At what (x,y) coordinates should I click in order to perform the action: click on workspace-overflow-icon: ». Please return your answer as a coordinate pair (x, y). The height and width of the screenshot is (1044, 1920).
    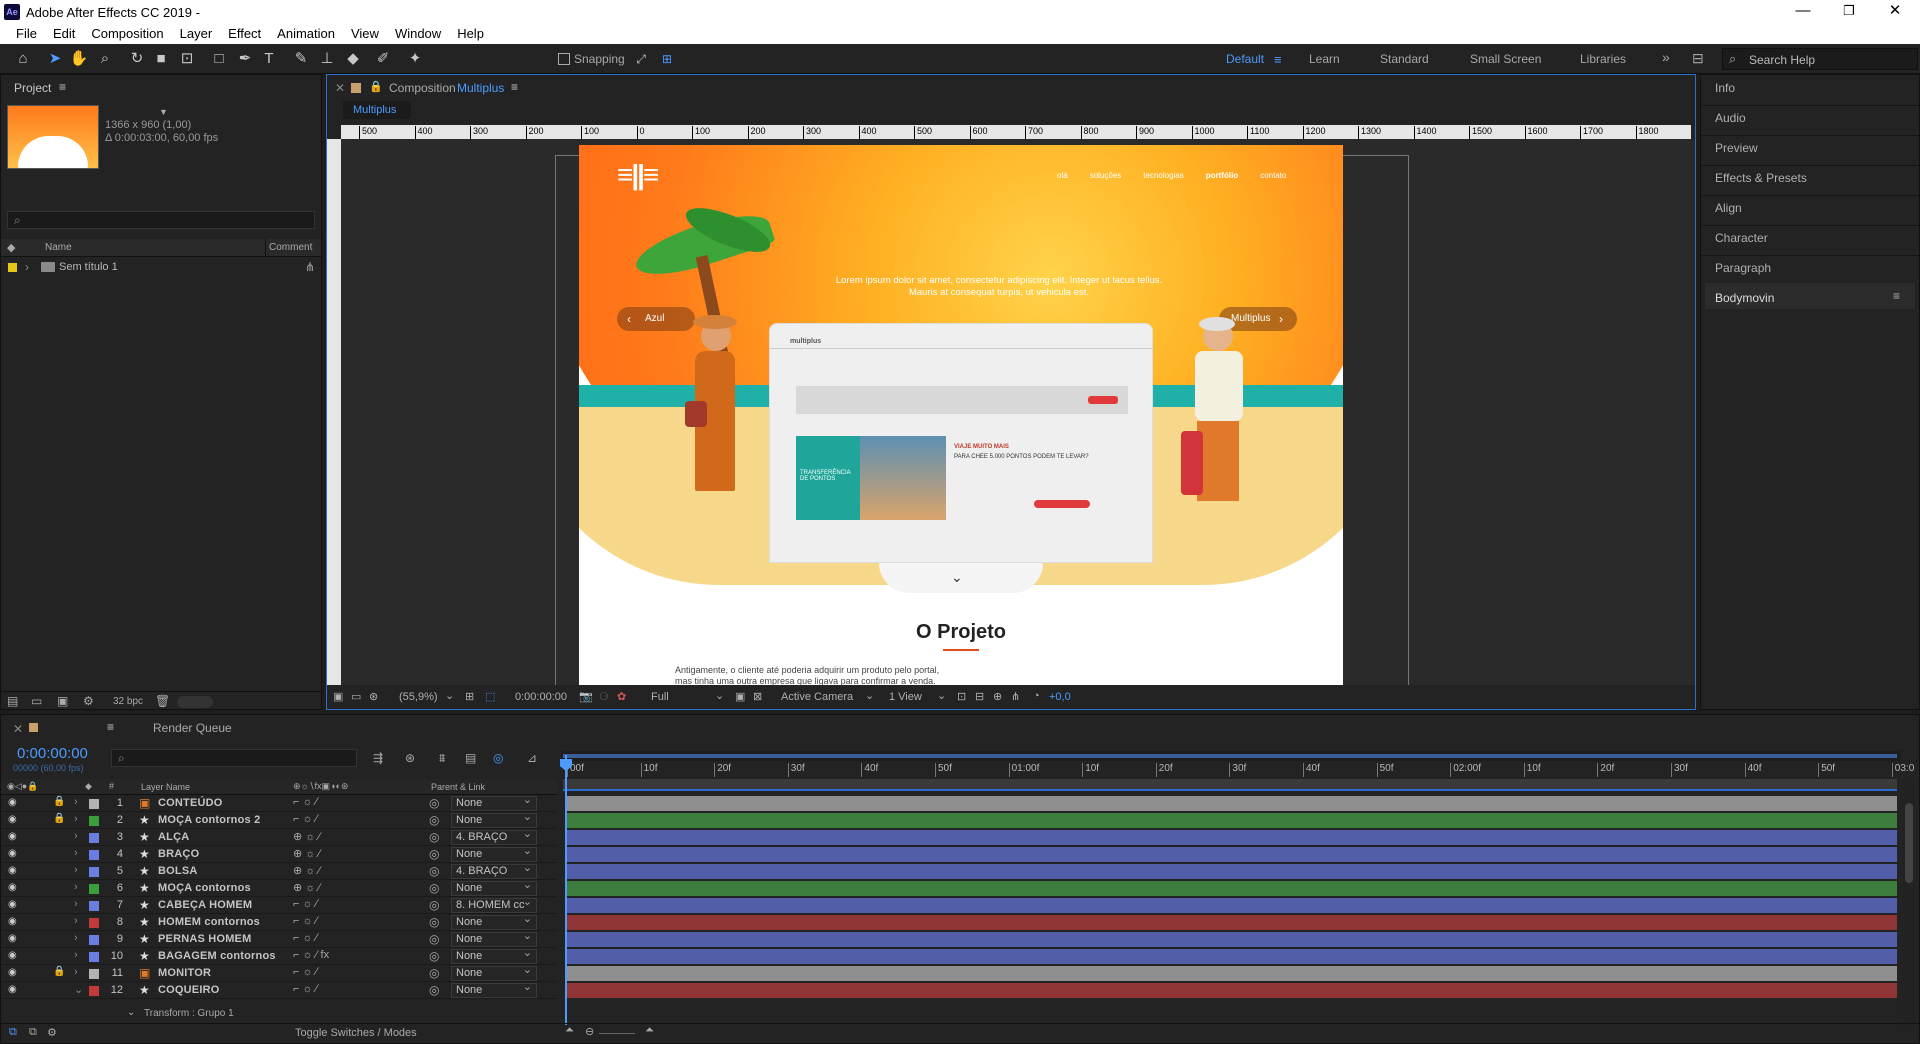
    Looking at the image, I should click on (1666, 57).